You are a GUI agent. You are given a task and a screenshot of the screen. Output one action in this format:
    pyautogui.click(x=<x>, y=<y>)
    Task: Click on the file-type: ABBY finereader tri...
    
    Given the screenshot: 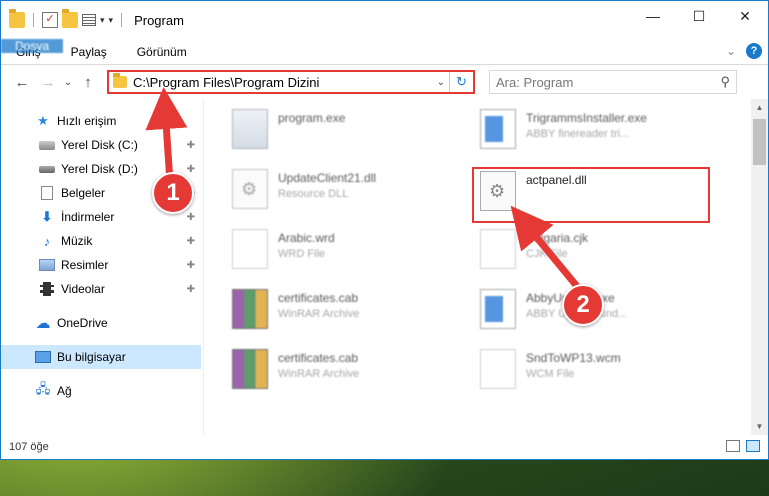 What is the action you would take?
    pyautogui.click(x=578, y=134)
    